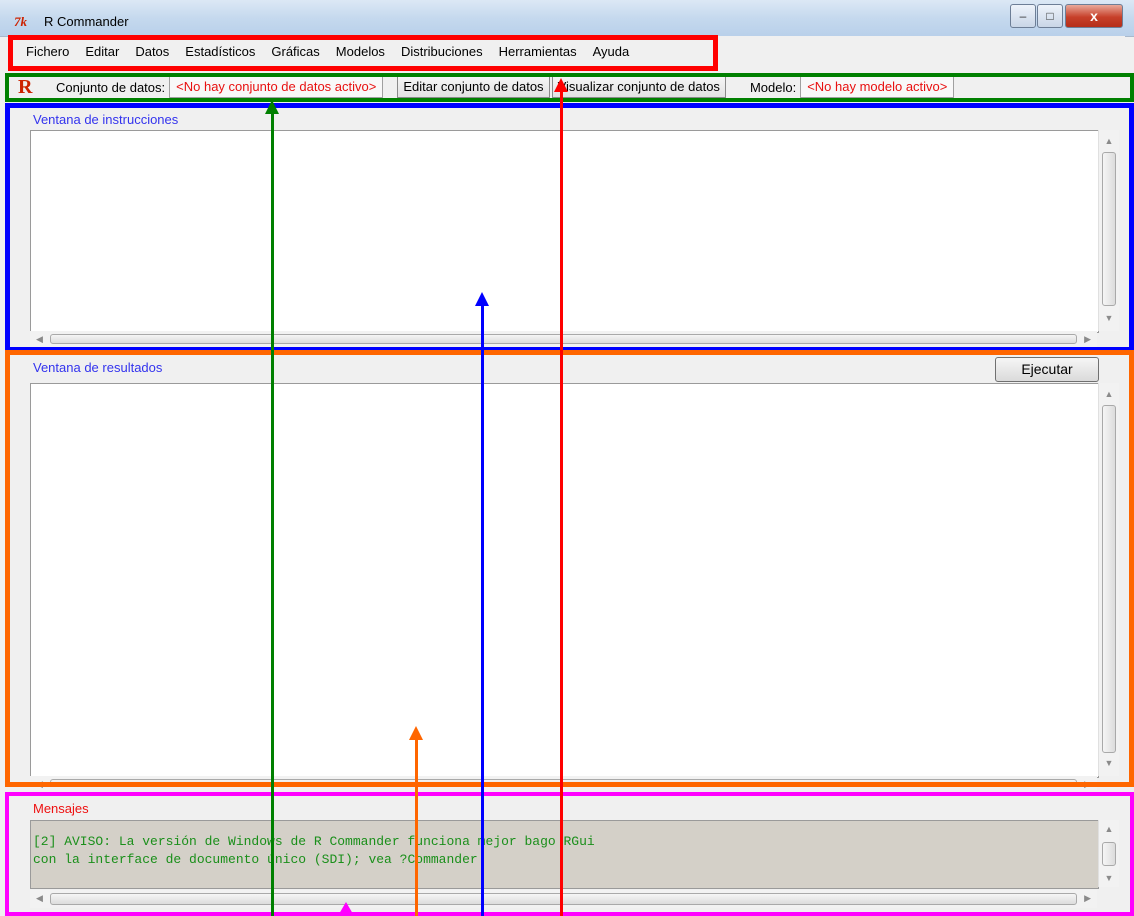 Image resolution: width=1134 pixels, height=916 pixels. What do you see at coordinates (272, 107) in the screenshot?
I see `annotation-toolbar-arrowhead` at bounding box center [272, 107].